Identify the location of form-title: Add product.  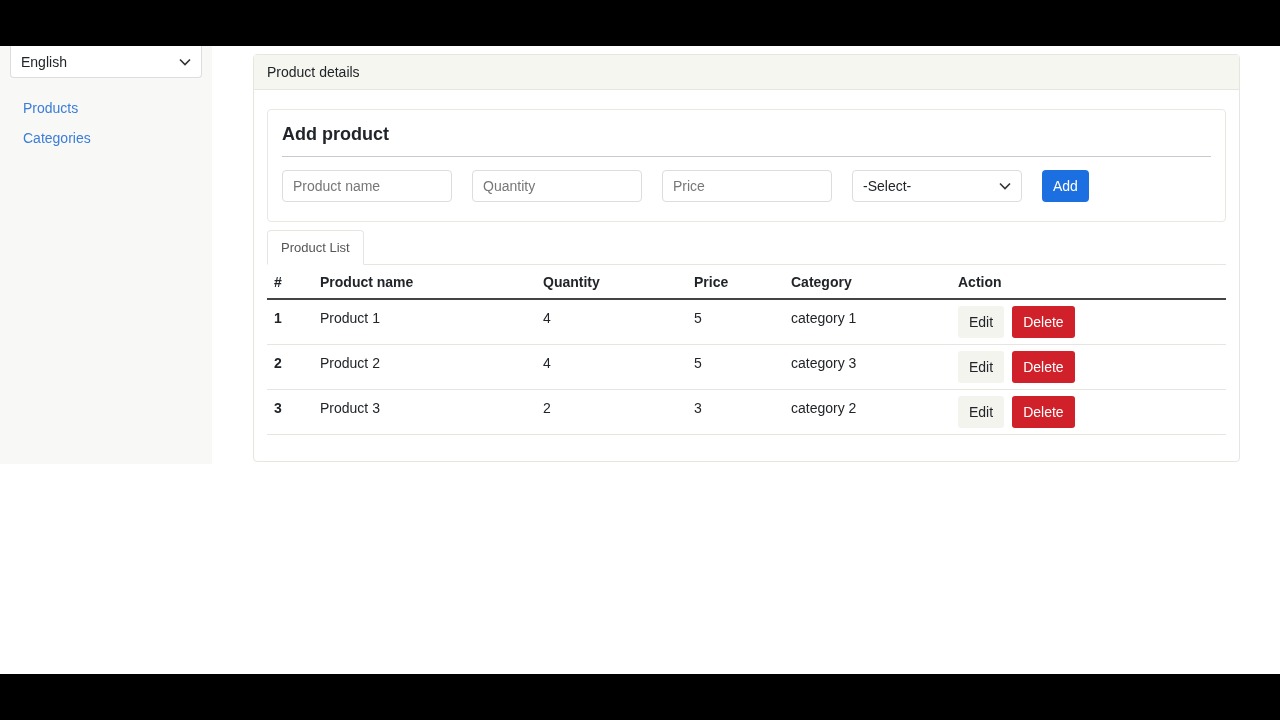
(746, 140).